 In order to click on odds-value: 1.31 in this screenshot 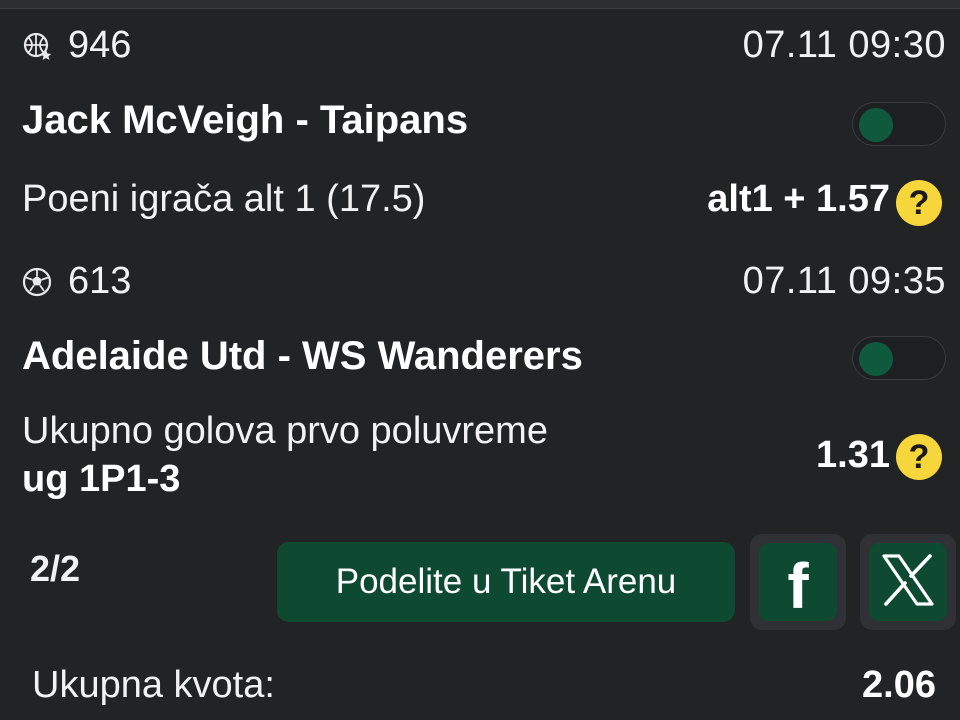, I will do `click(853, 455)`.